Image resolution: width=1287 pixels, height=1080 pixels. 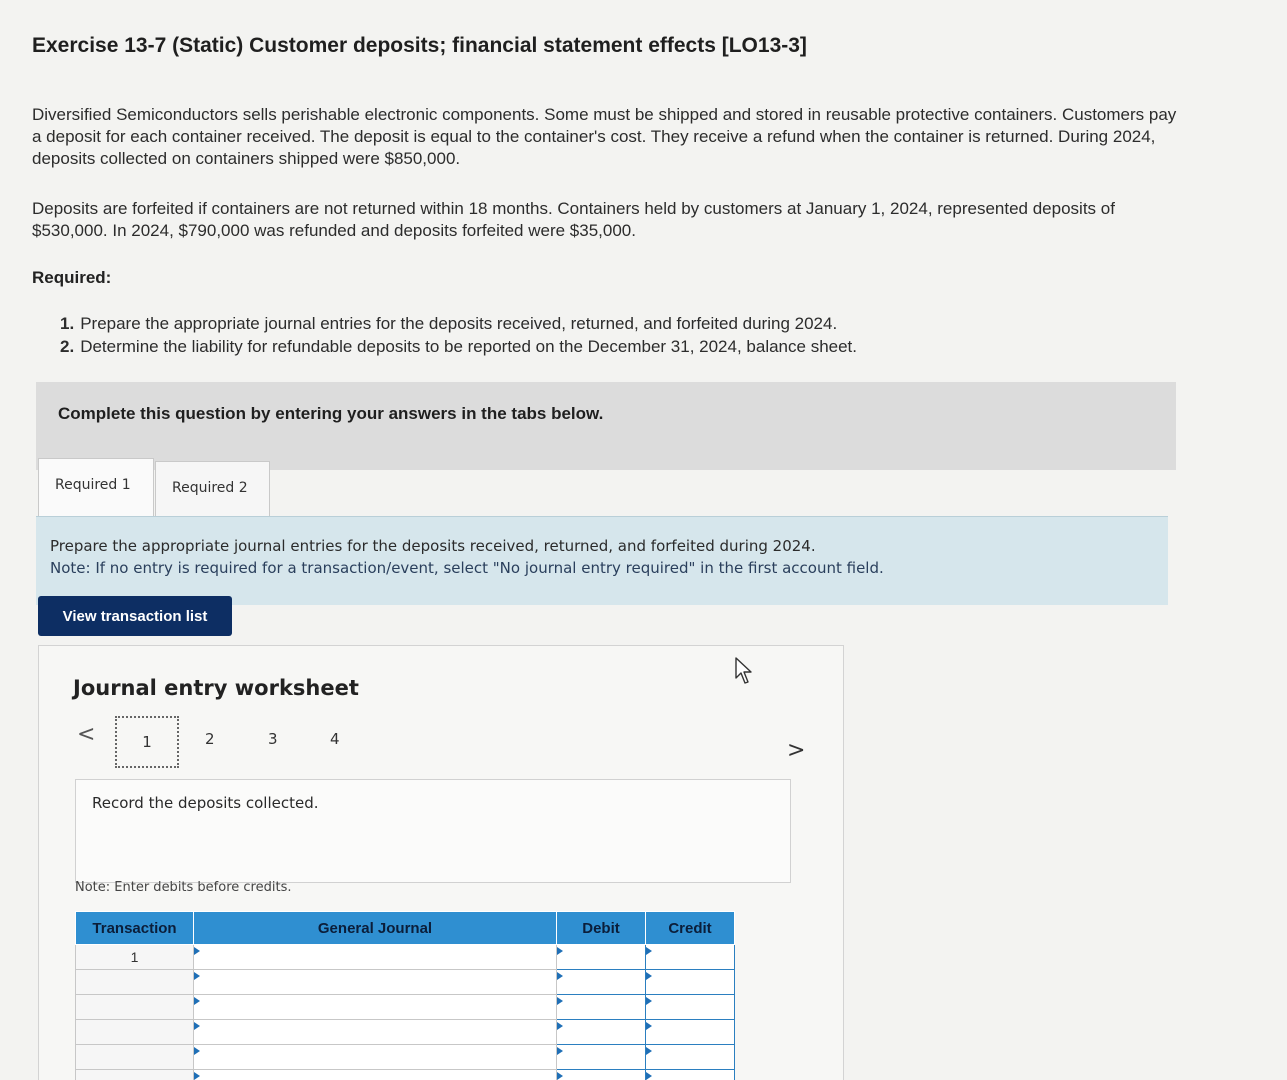 I want to click on table-row: 1, so click(x=405, y=957).